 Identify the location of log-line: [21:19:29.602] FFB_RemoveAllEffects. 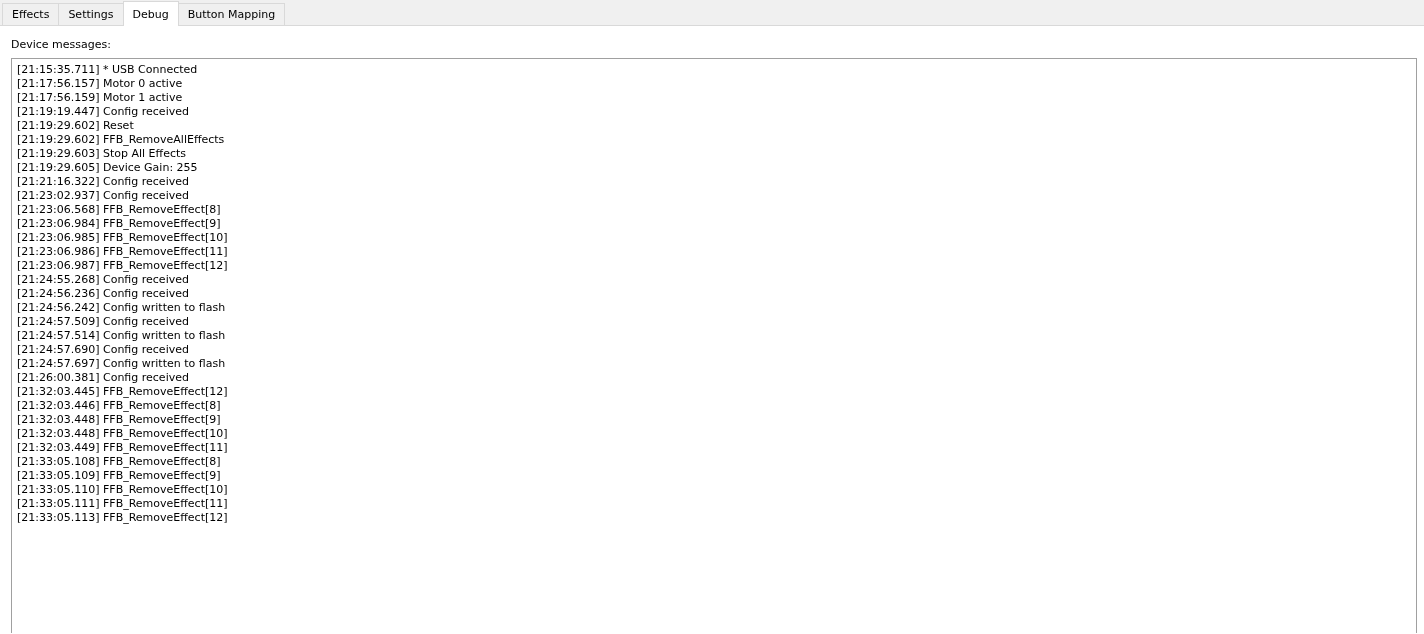
(121, 140).